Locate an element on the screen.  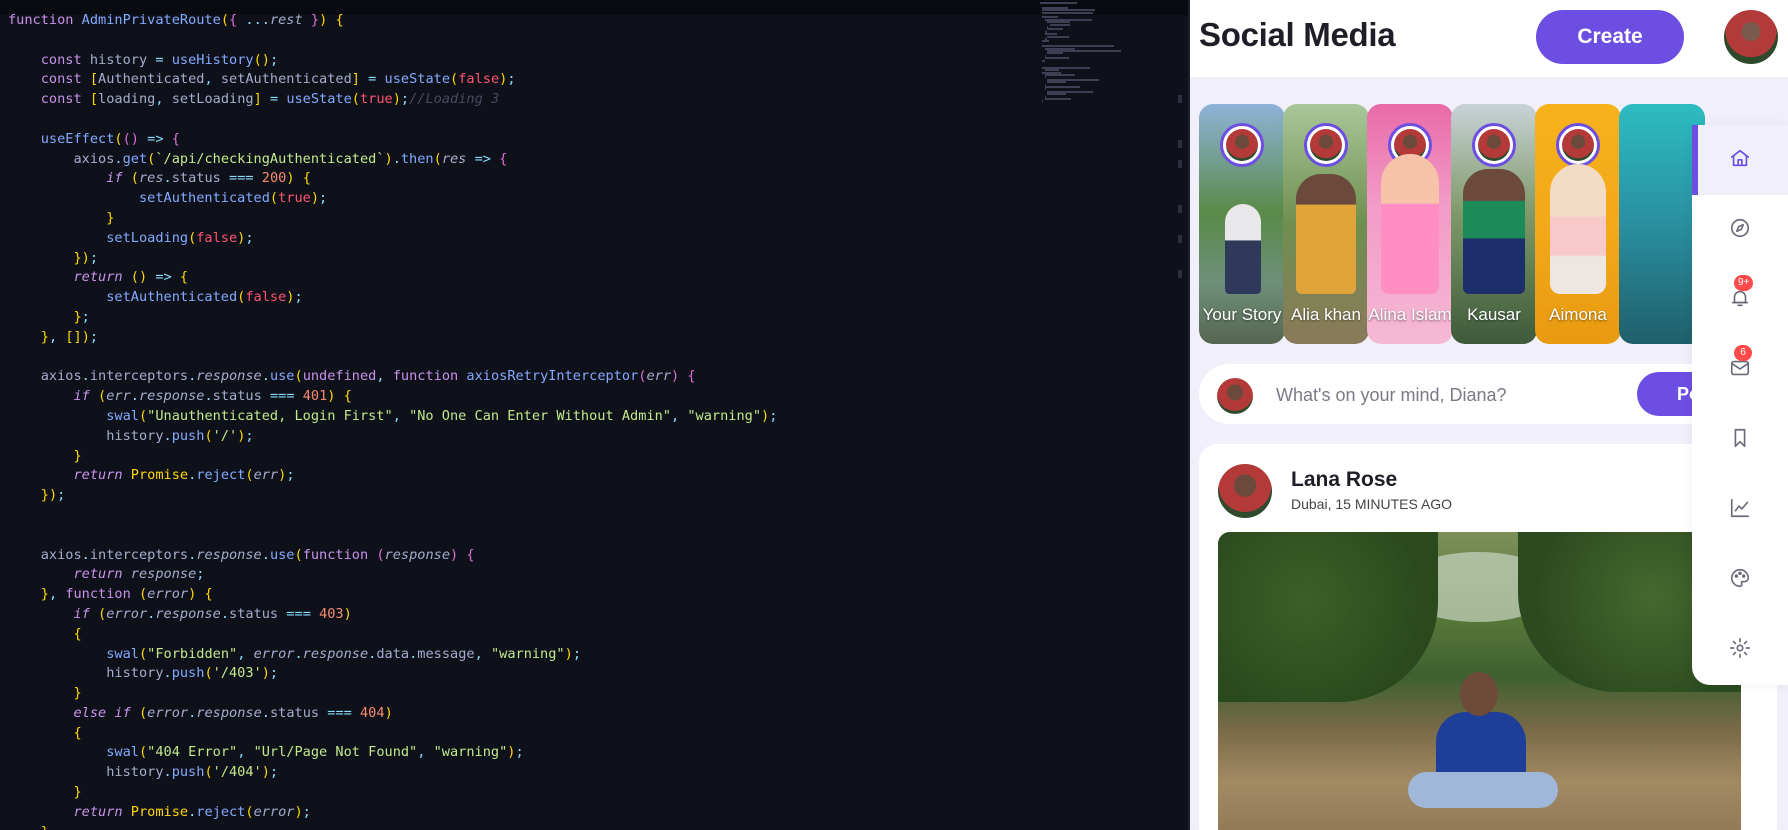
profile-avatar is located at coordinates (1751, 37).